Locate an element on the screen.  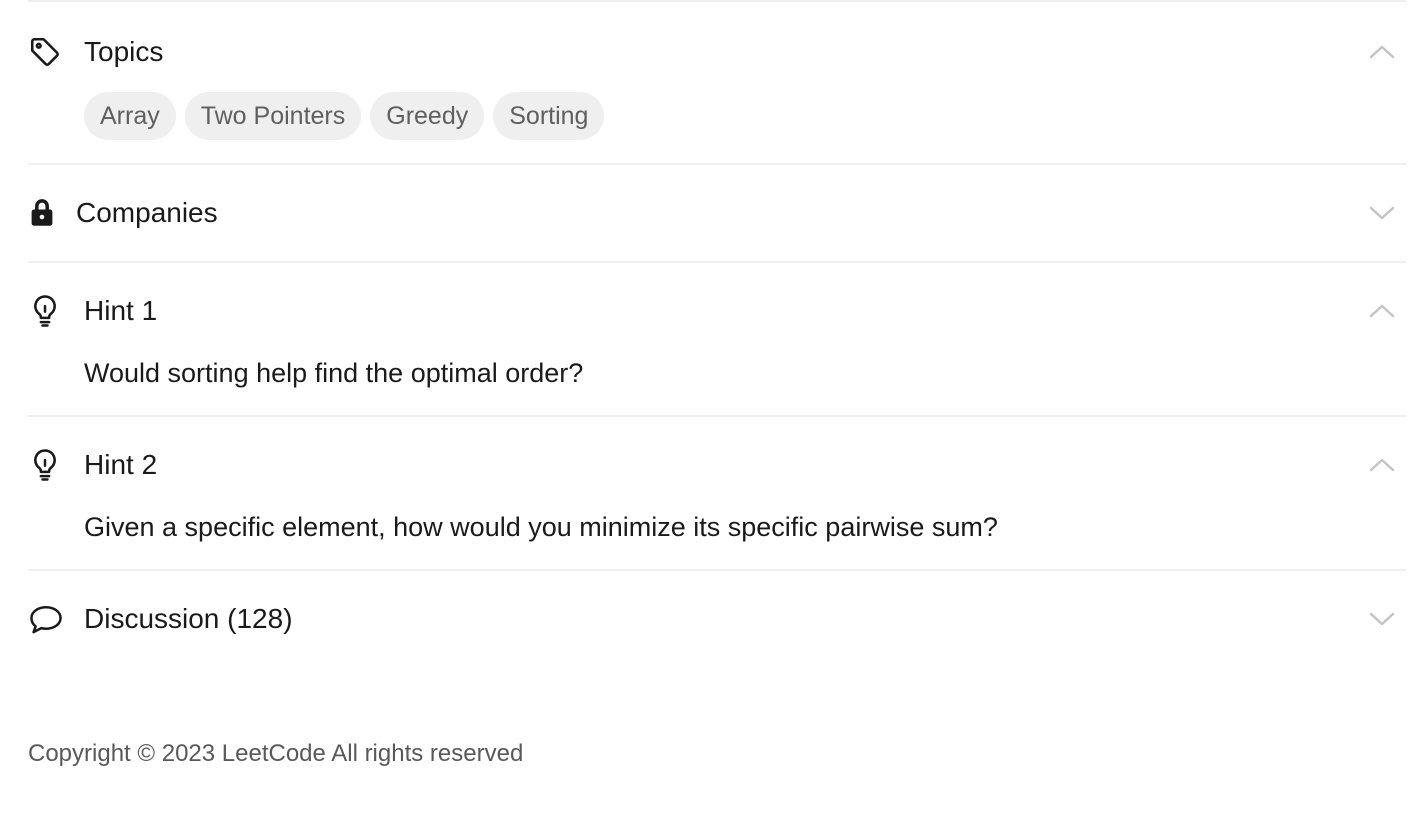
hint-1-title: Hint 1 is located at coordinates (121, 310).